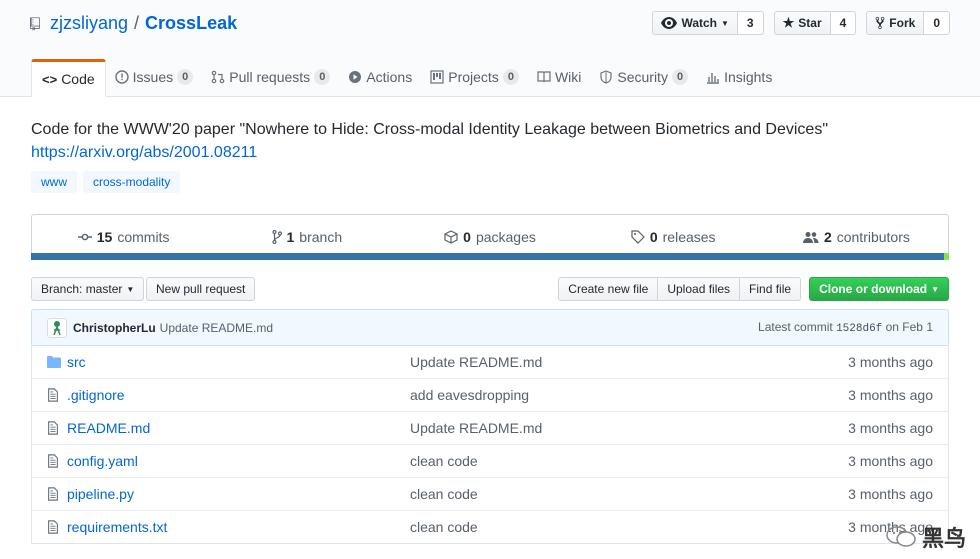 The image size is (980, 559). Describe the element at coordinates (909, 327) in the screenshot. I see `commit-date: on Feb 1` at that location.